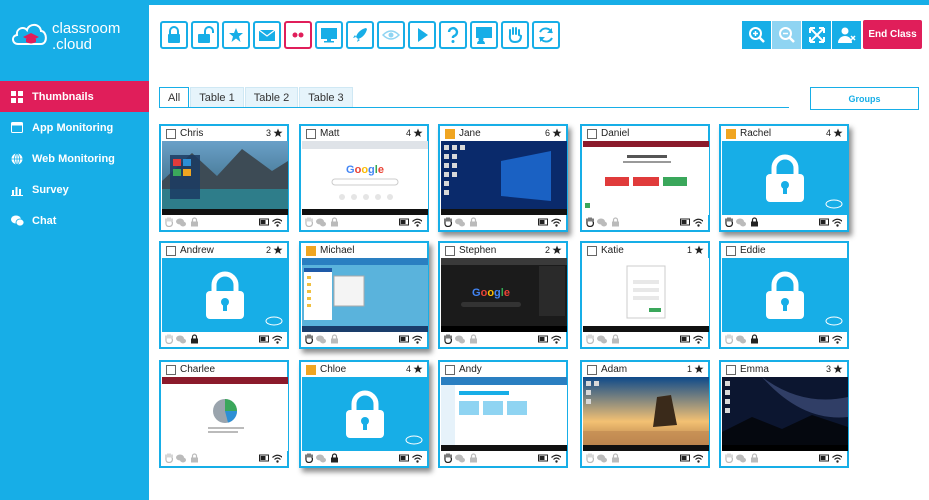 The image size is (929, 500). What do you see at coordinates (267, 35) in the screenshot?
I see `message-button` at bounding box center [267, 35].